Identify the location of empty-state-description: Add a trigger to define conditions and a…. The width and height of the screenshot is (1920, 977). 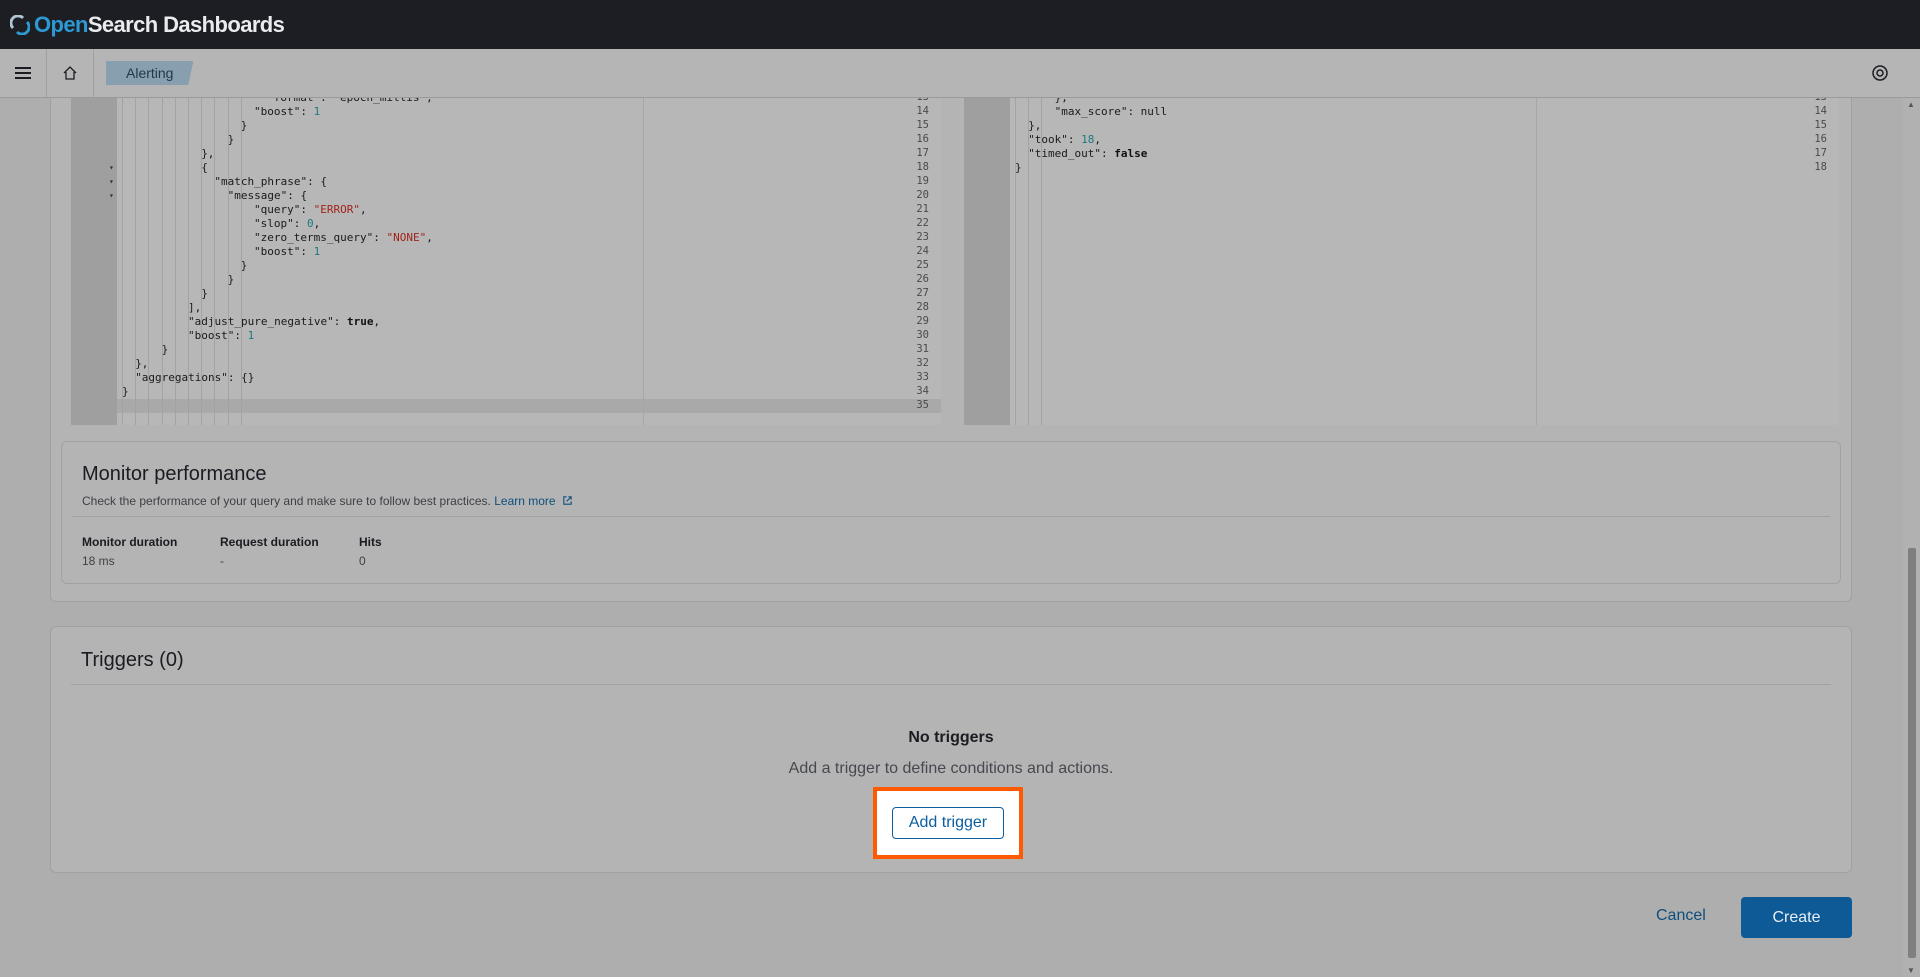
(951, 768).